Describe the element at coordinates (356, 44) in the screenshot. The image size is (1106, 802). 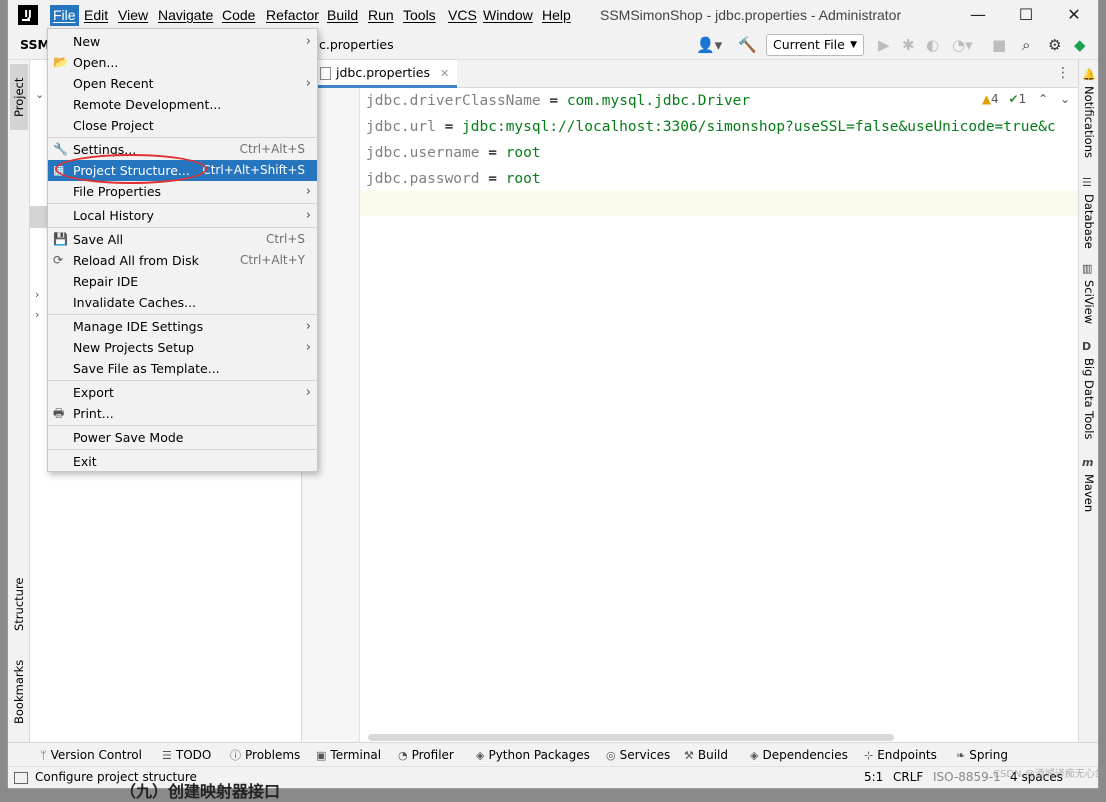
I see `breadcrumb-file: c.properties` at that location.